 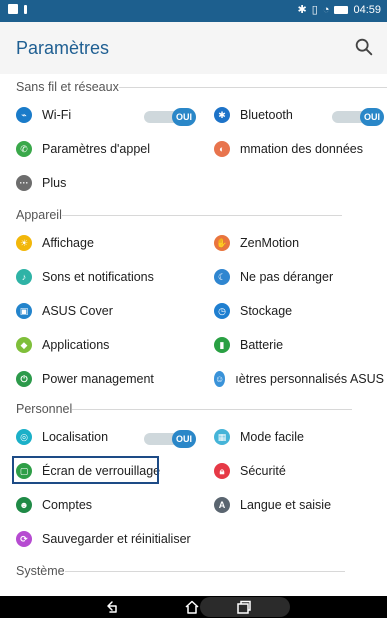 What do you see at coordinates (262, 345) in the screenshot?
I see `battery-label: Batterie` at bounding box center [262, 345].